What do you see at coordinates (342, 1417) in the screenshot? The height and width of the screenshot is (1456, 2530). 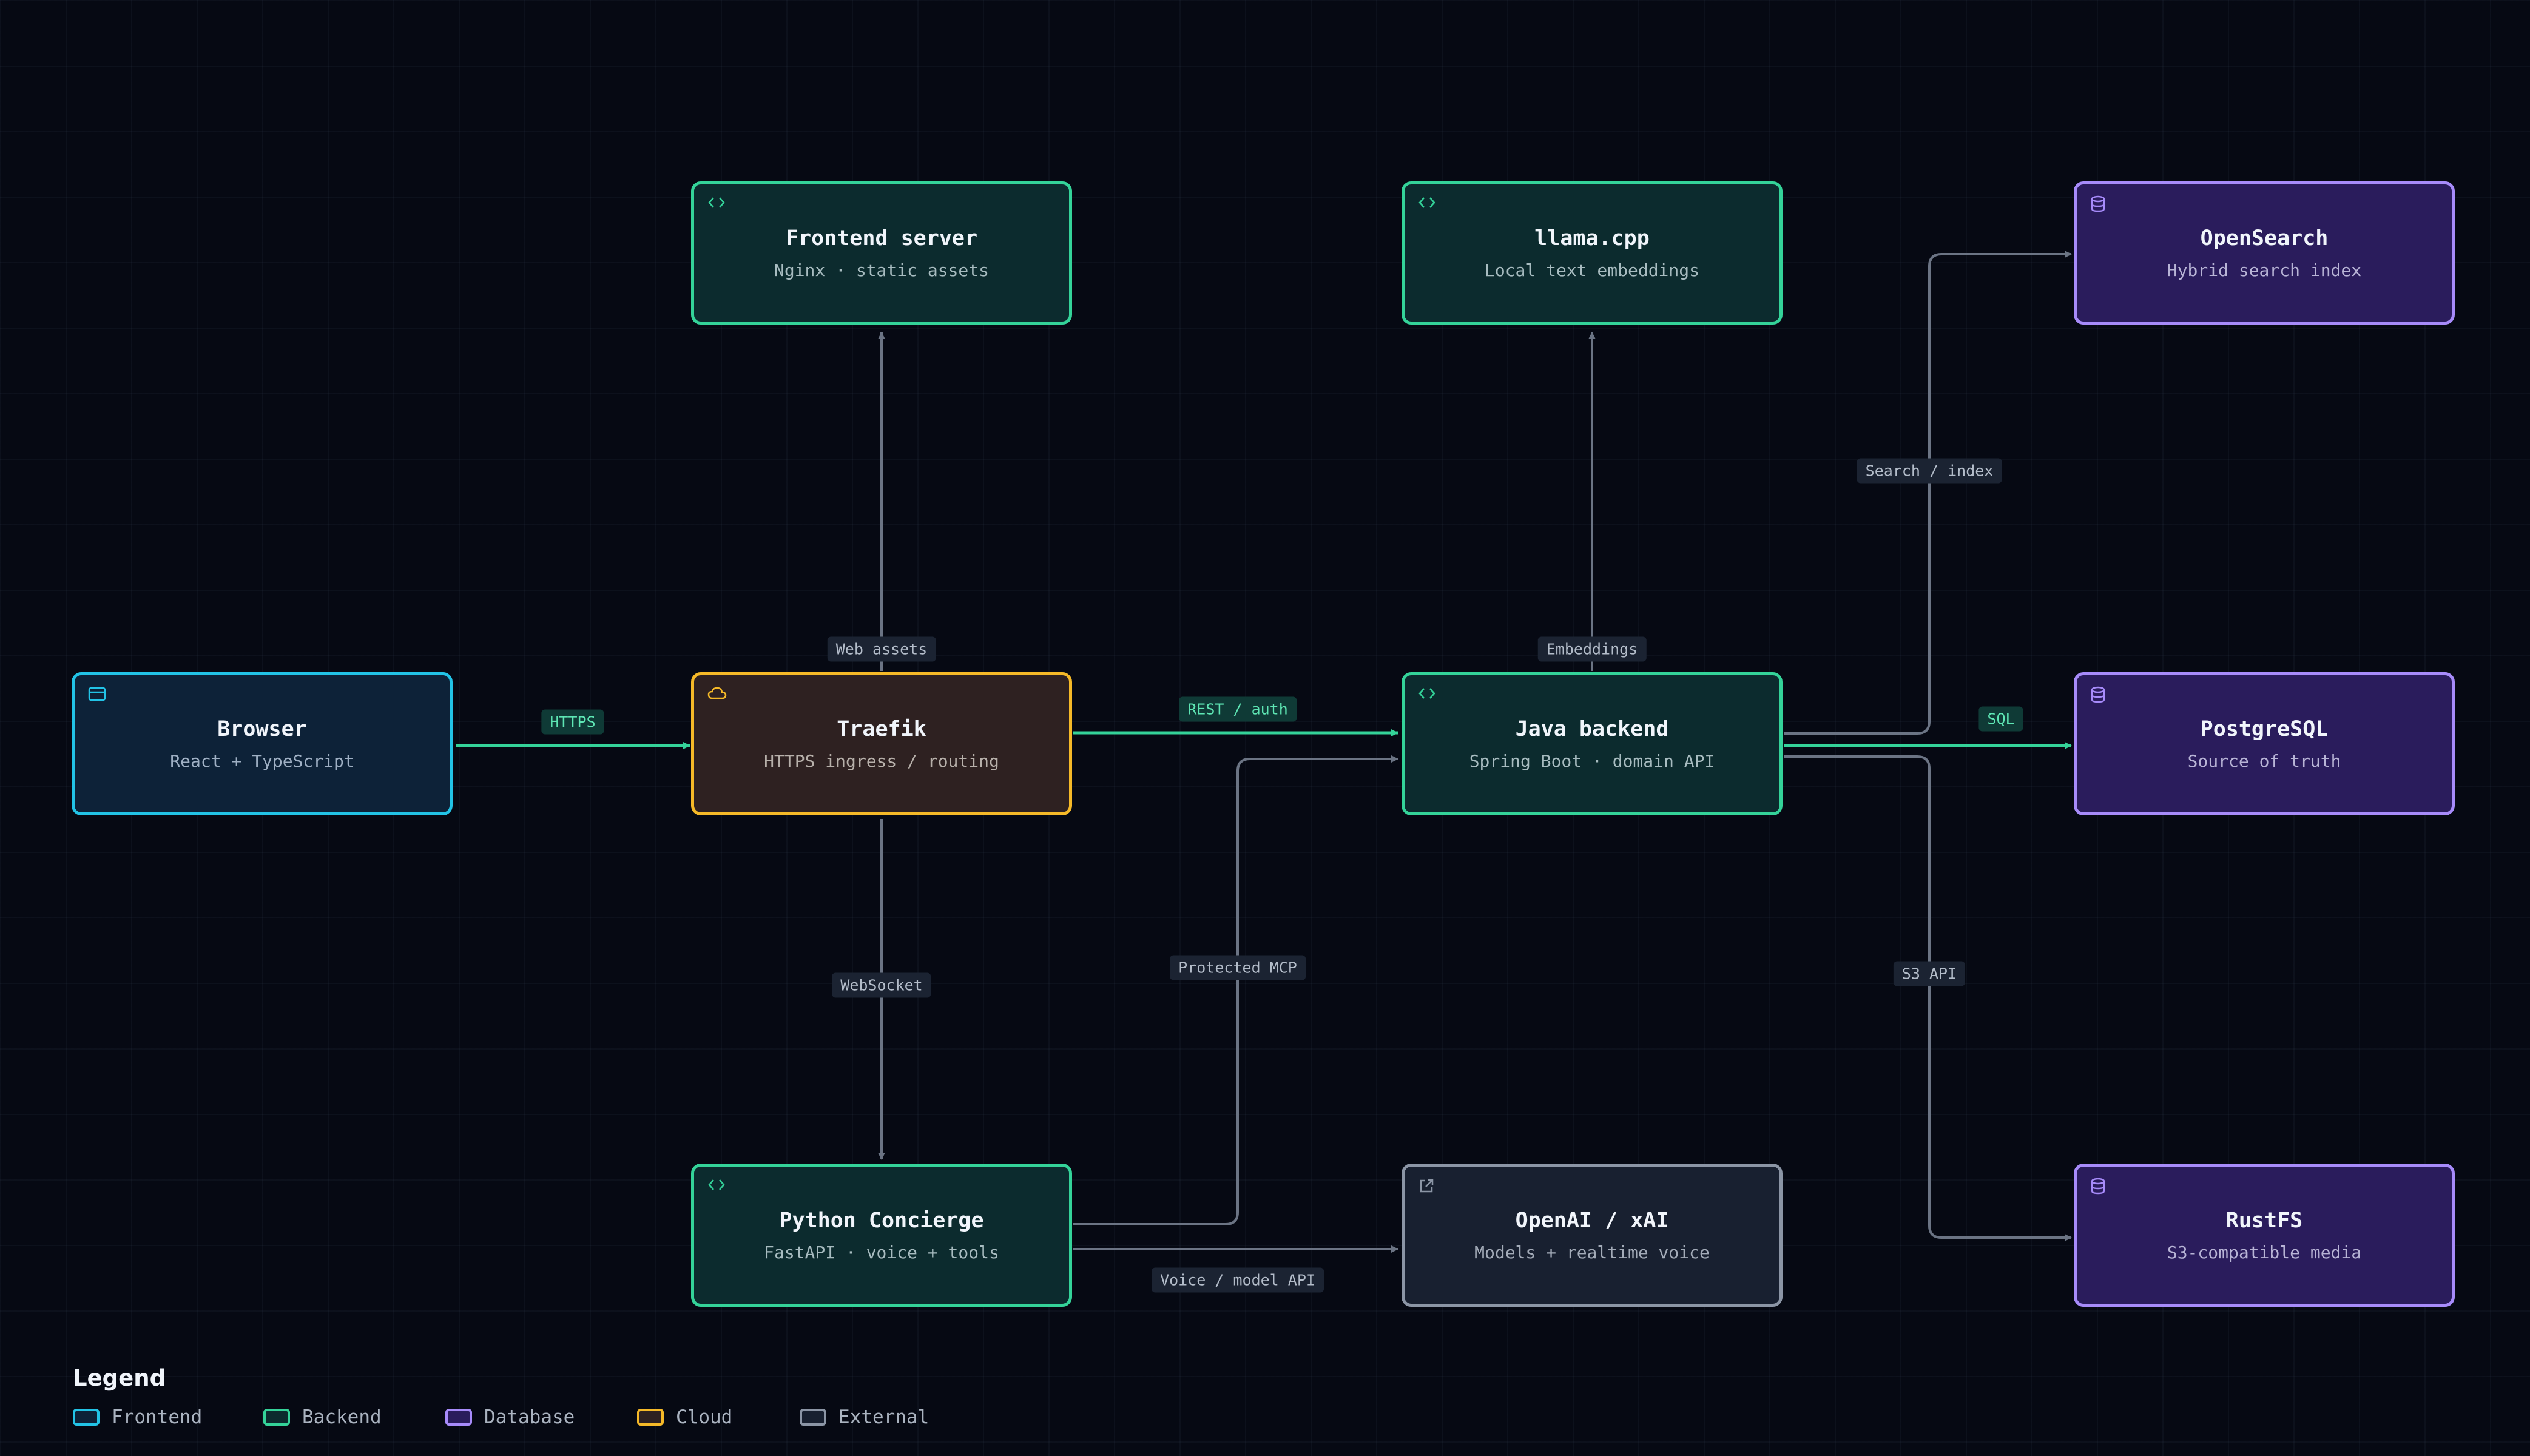 I see `legend-label: Backend` at bounding box center [342, 1417].